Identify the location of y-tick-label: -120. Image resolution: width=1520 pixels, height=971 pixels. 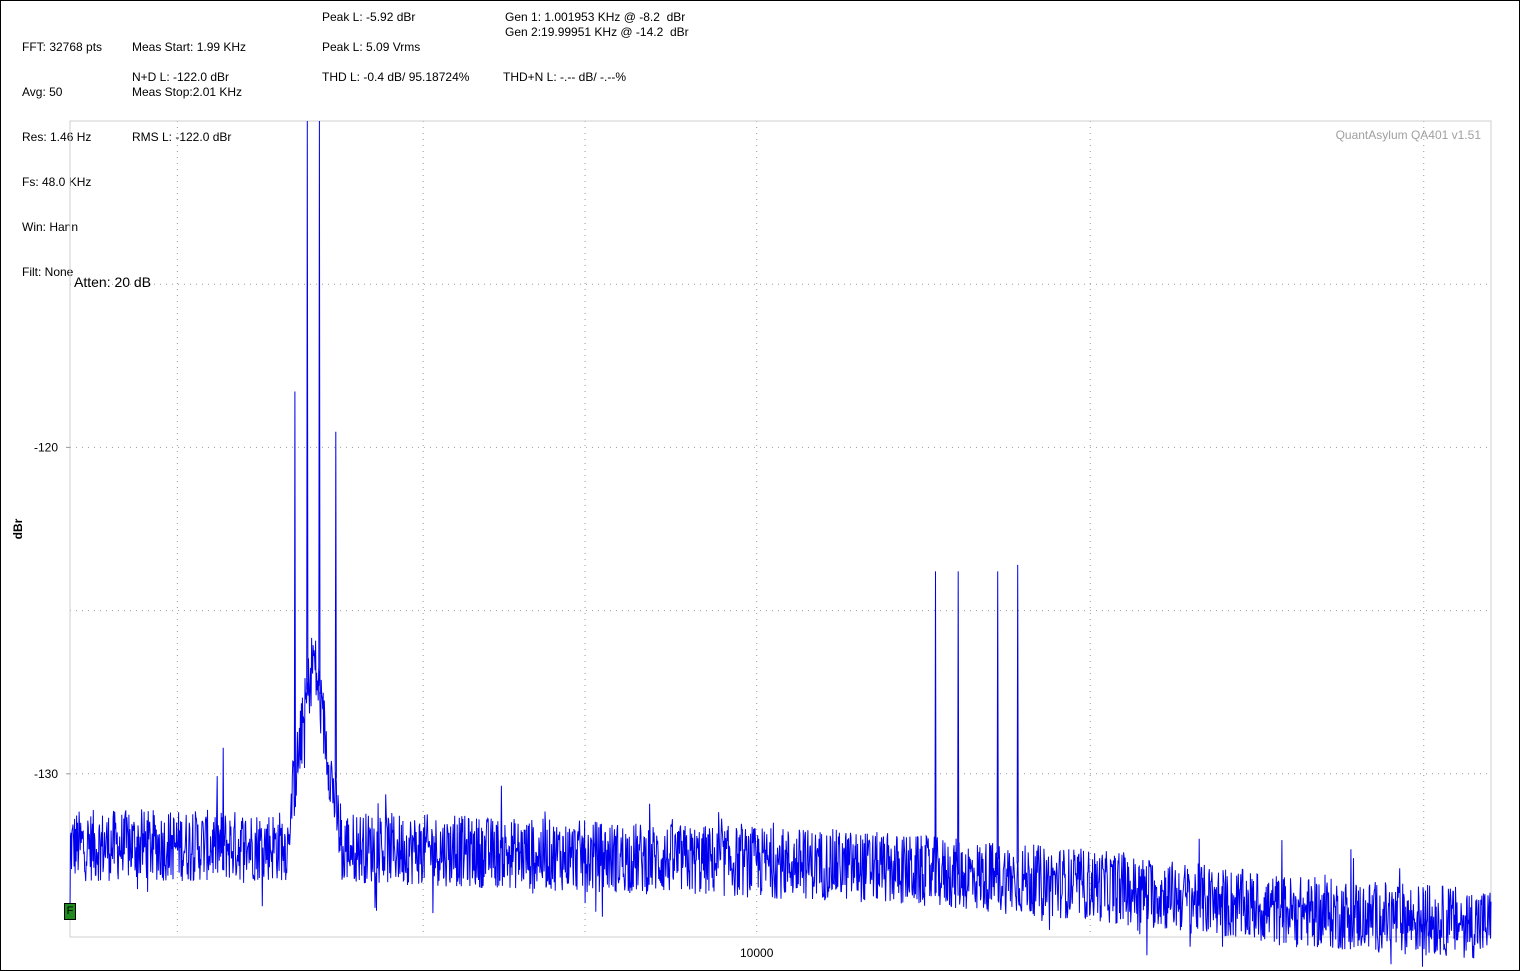
(46, 447).